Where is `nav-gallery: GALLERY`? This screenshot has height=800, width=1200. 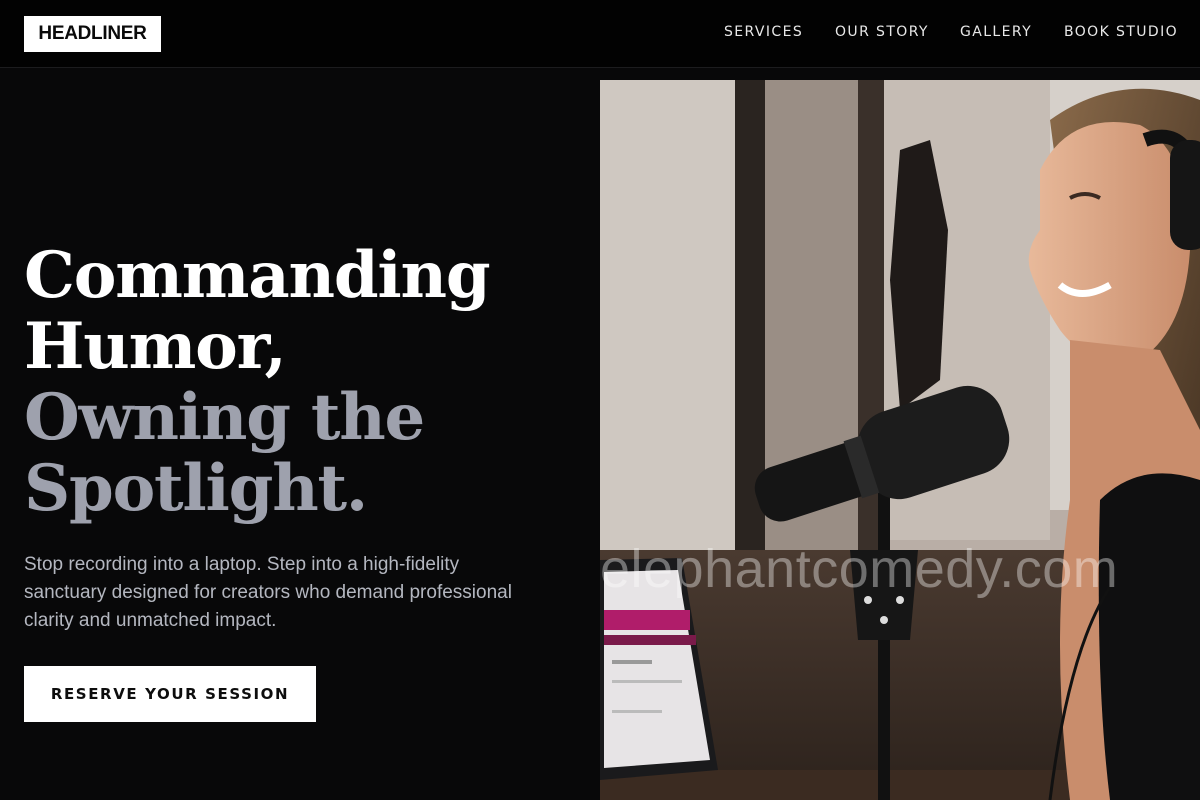 nav-gallery: GALLERY is located at coordinates (996, 32).